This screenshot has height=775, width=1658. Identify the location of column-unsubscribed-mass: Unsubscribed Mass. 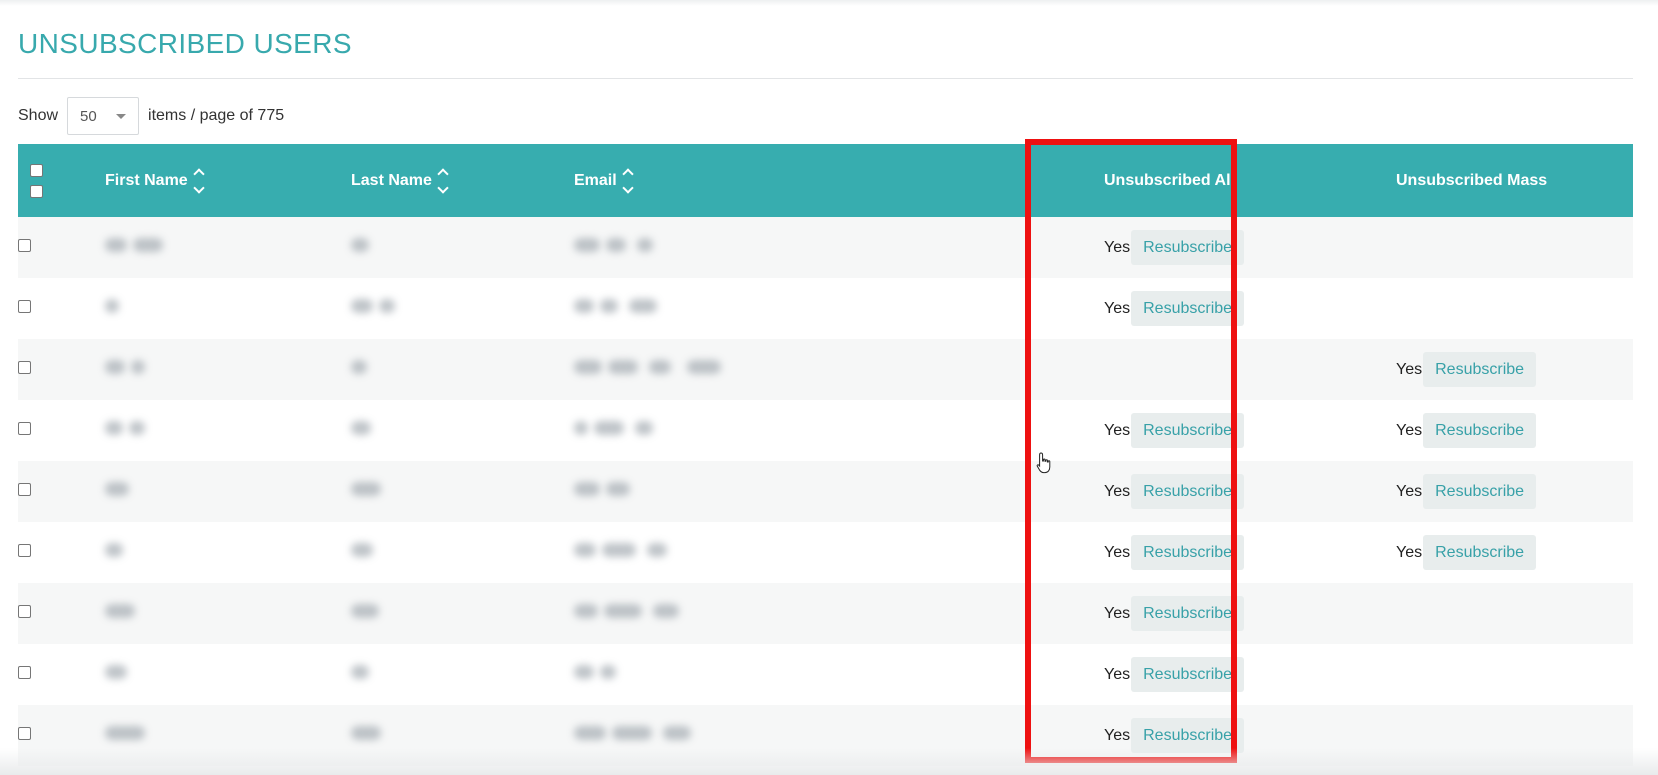
(1494, 180).